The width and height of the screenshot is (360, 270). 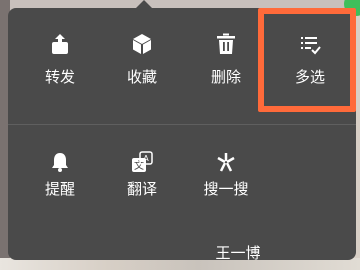 What do you see at coordinates (144, 4) in the screenshot?
I see `popup-pointer` at bounding box center [144, 4].